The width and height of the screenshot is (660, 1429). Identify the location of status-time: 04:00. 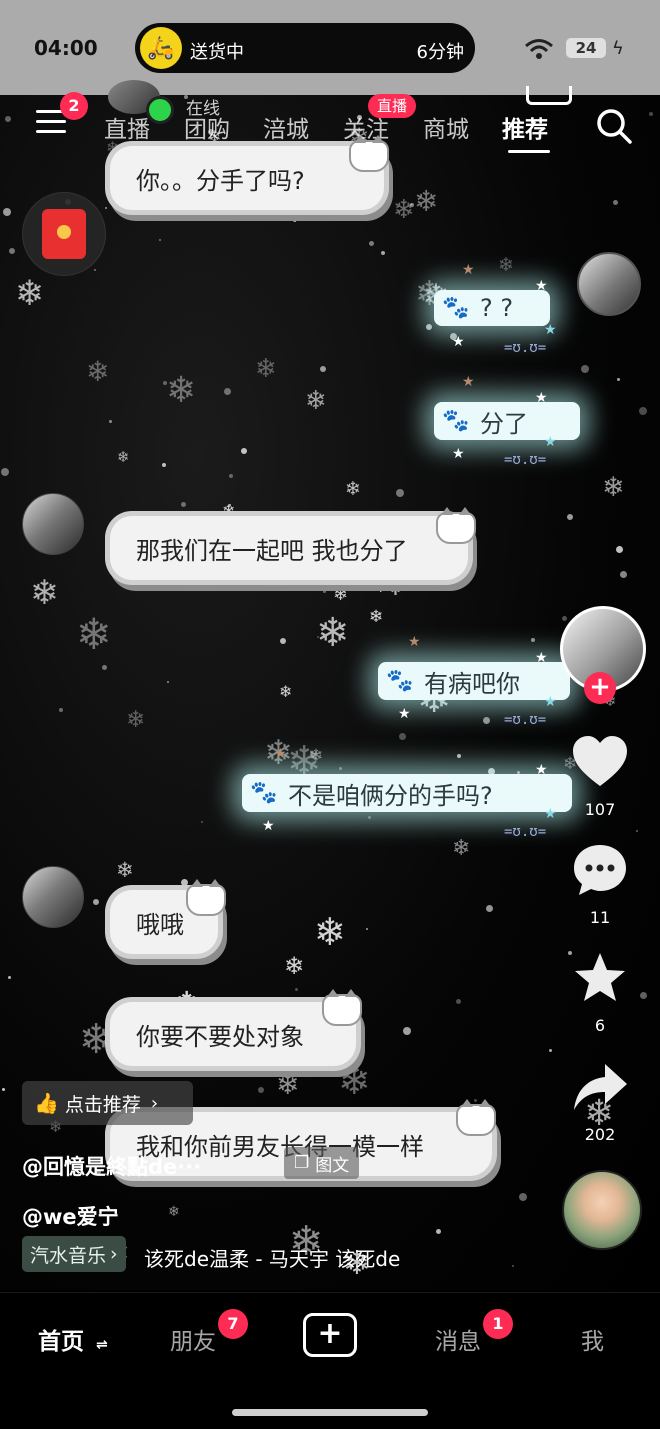
(66, 48).